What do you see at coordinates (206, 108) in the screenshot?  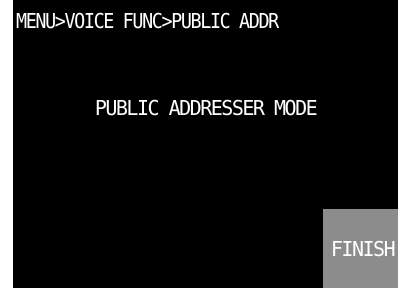 I see `mode-title: PUBLIC ADDRESSER MODE` at bounding box center [206, 108].